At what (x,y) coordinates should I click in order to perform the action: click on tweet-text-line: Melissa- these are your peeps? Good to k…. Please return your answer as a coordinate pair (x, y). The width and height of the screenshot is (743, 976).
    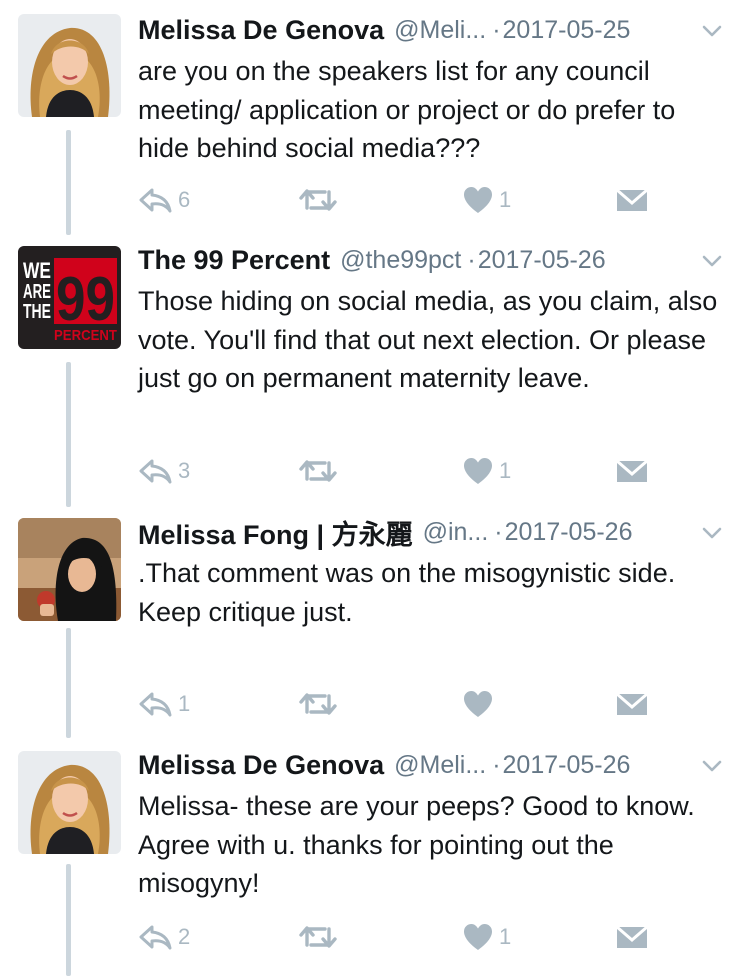
    Looking at the image, I should click on (416, 844).